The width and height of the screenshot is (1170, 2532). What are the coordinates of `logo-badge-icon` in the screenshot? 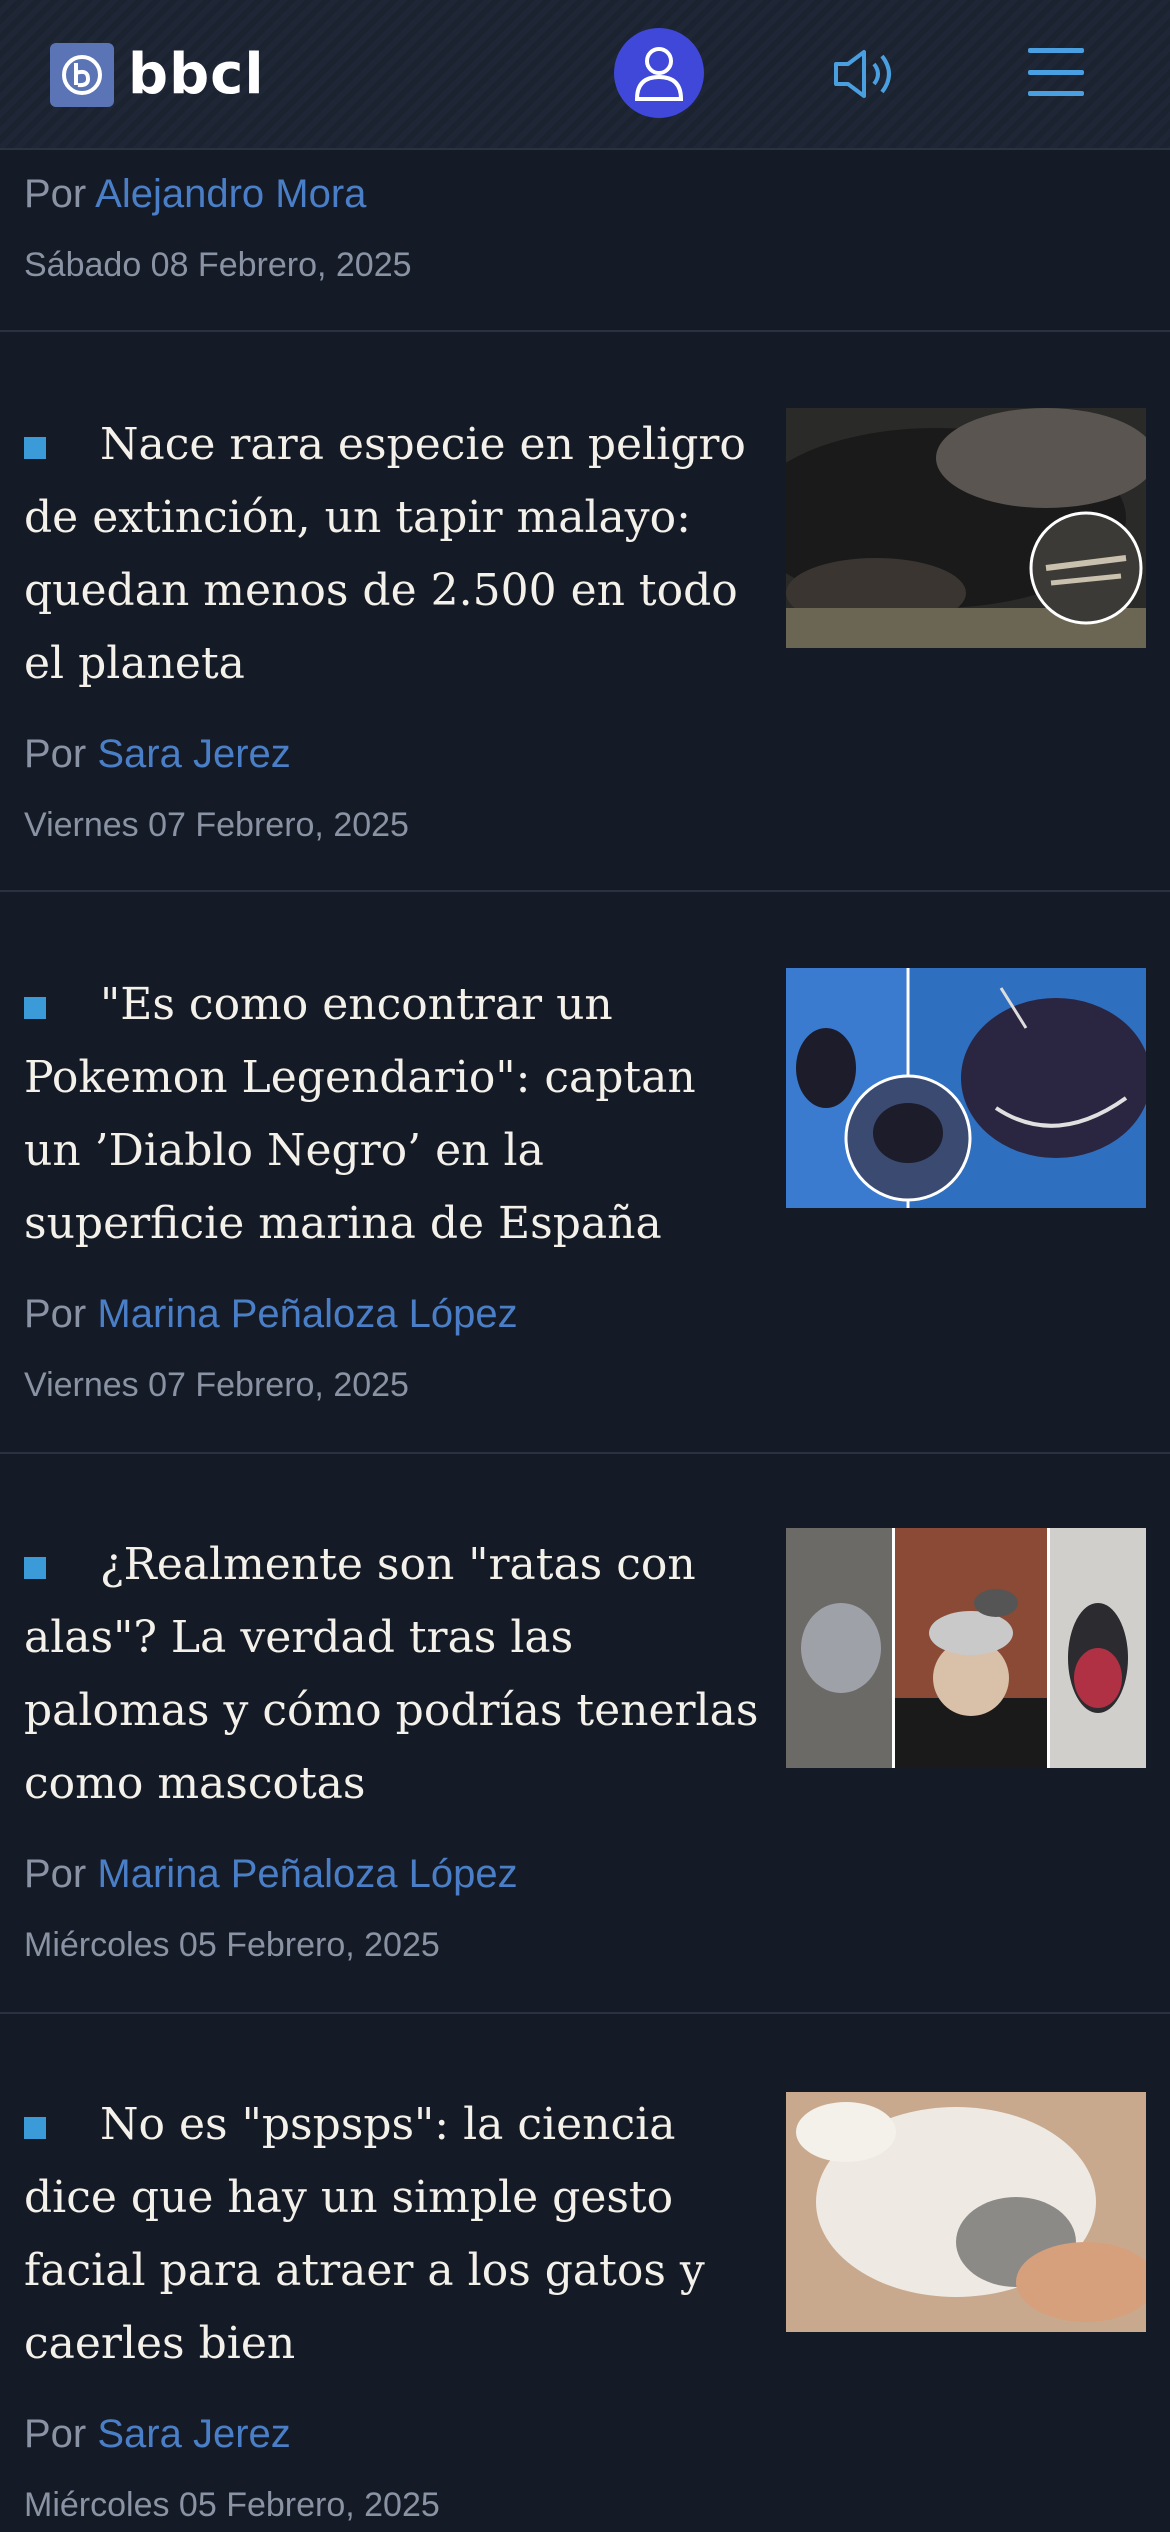 It's located at (82, 74).